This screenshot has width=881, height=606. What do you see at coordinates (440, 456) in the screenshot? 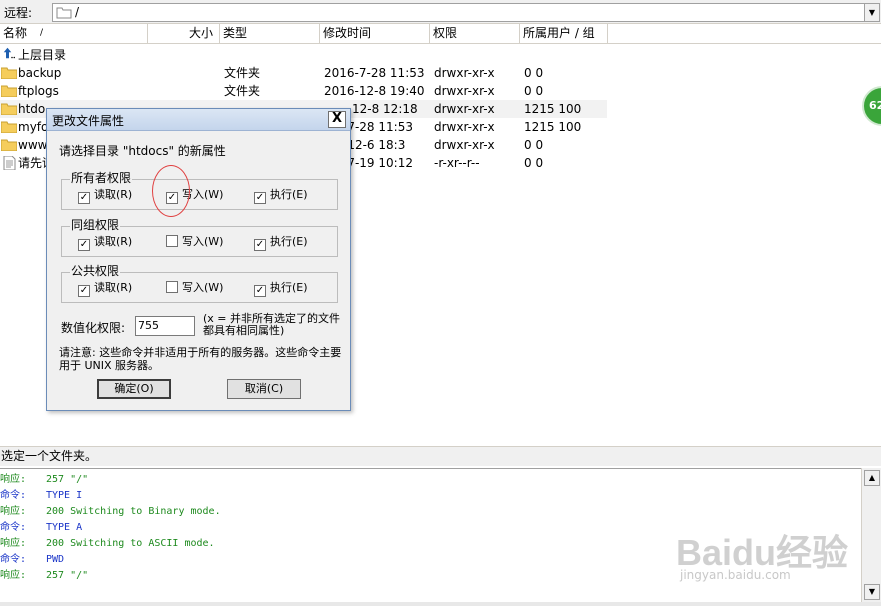
I see `status-bar: 选定一个文件夹。` at bounding box center [440, 456].